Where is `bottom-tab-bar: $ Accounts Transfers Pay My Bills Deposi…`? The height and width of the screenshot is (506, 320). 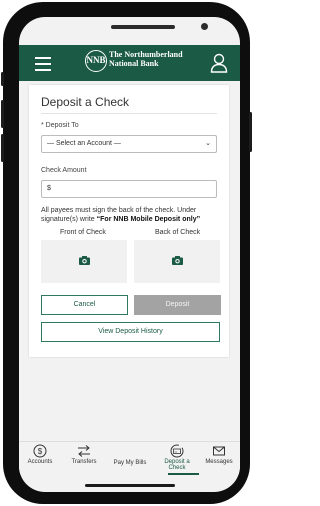 bottom-tab-bar: $ Accounts Transfers Pay My Bills Deposi… is located at coordinates (129, 458).